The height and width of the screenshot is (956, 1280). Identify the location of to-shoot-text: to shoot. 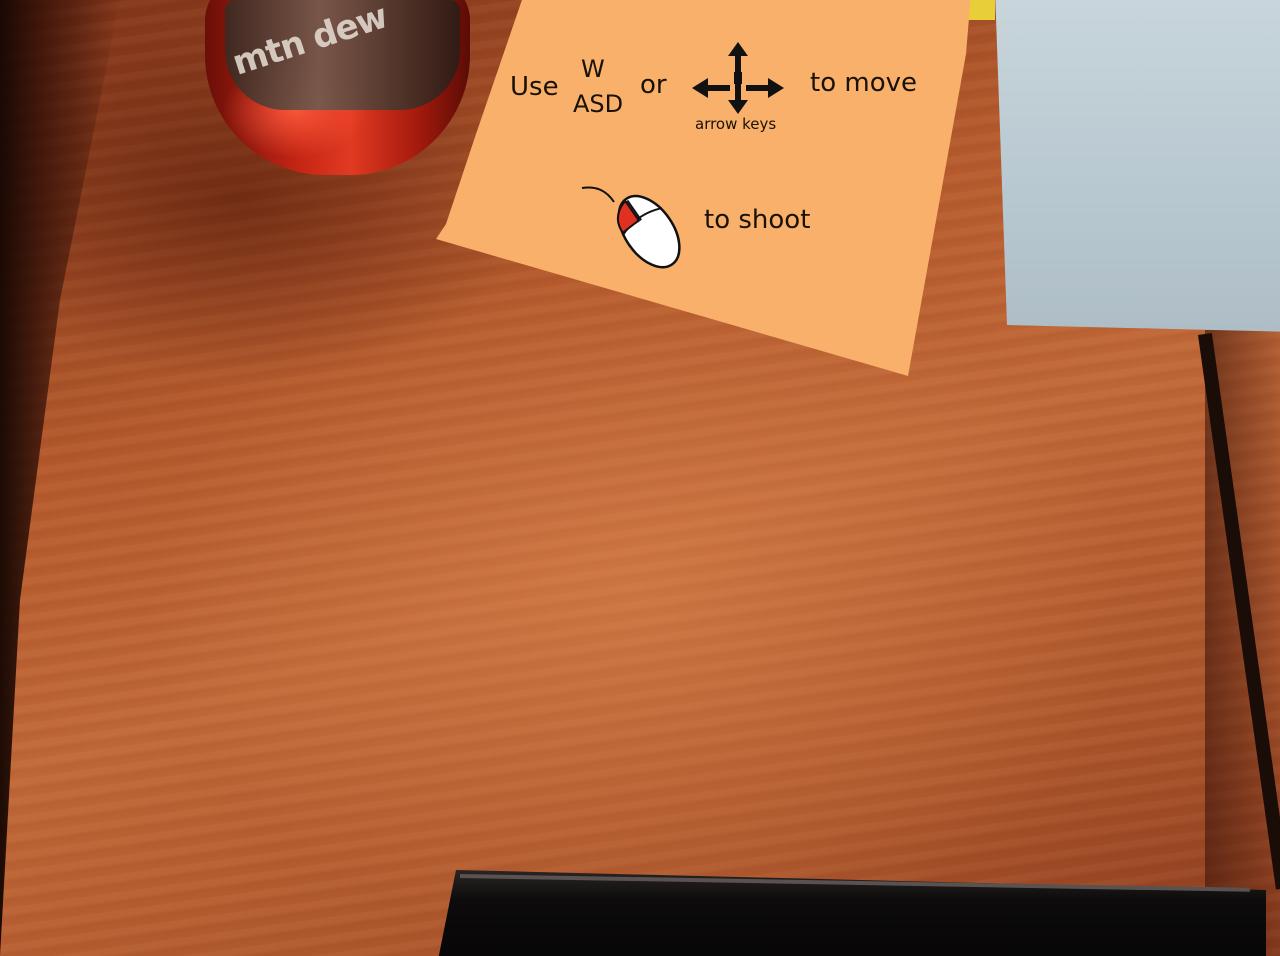
(757, 220).